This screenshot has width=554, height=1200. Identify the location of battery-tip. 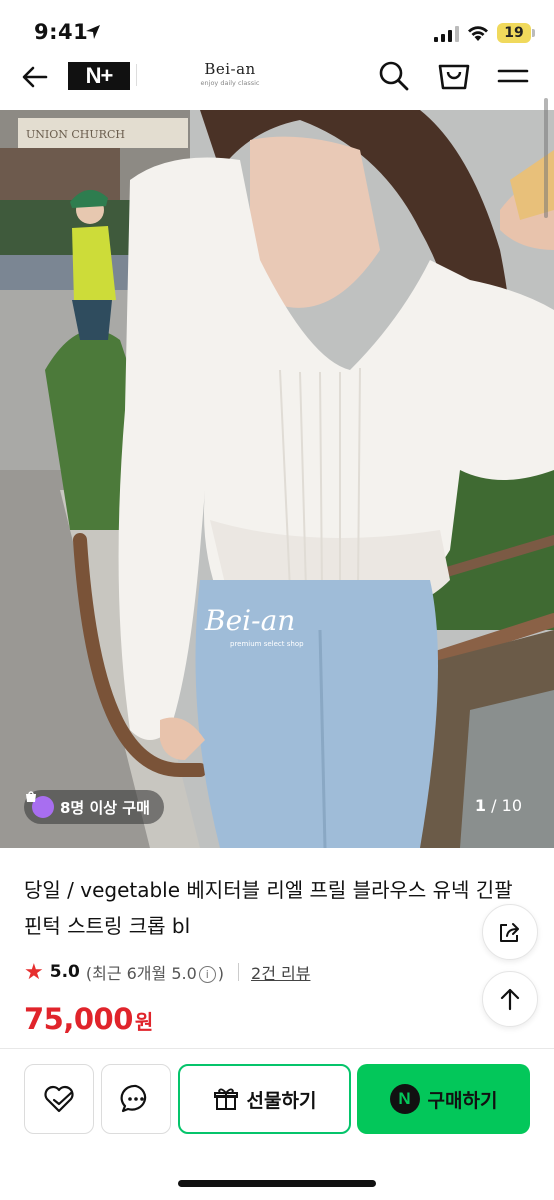
(533, 33).